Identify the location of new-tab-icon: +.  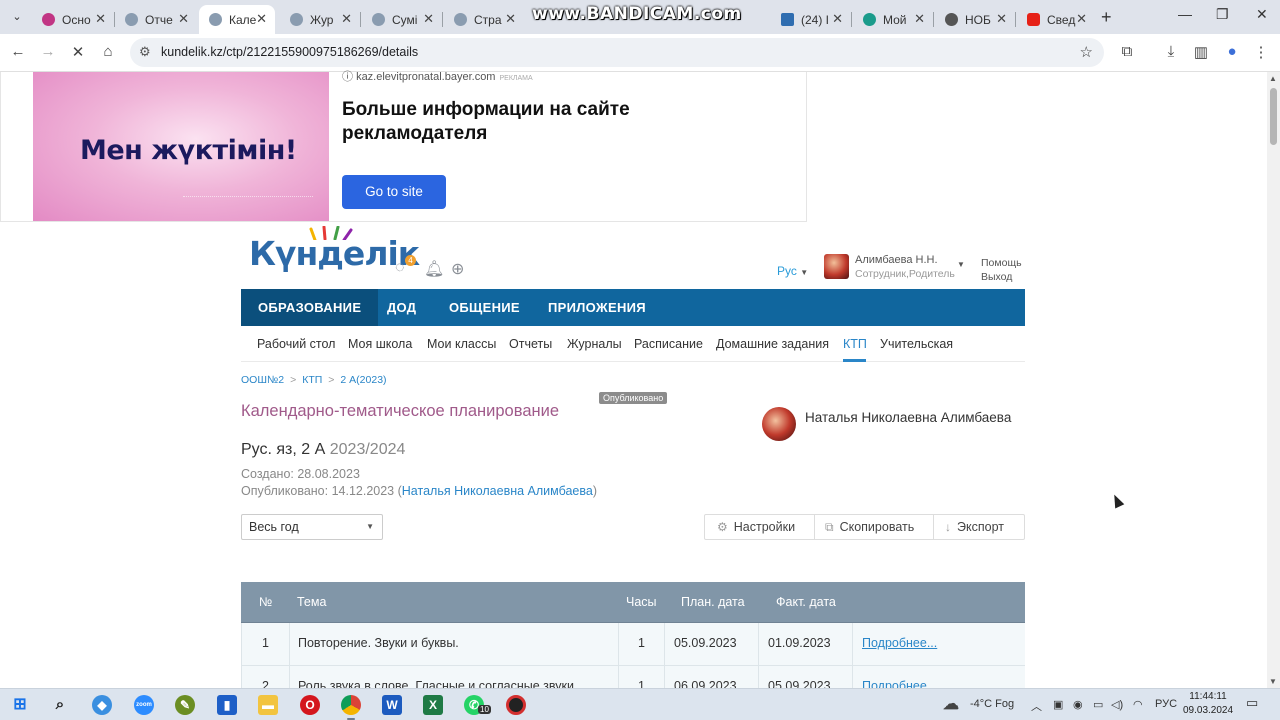
(1106, 17).